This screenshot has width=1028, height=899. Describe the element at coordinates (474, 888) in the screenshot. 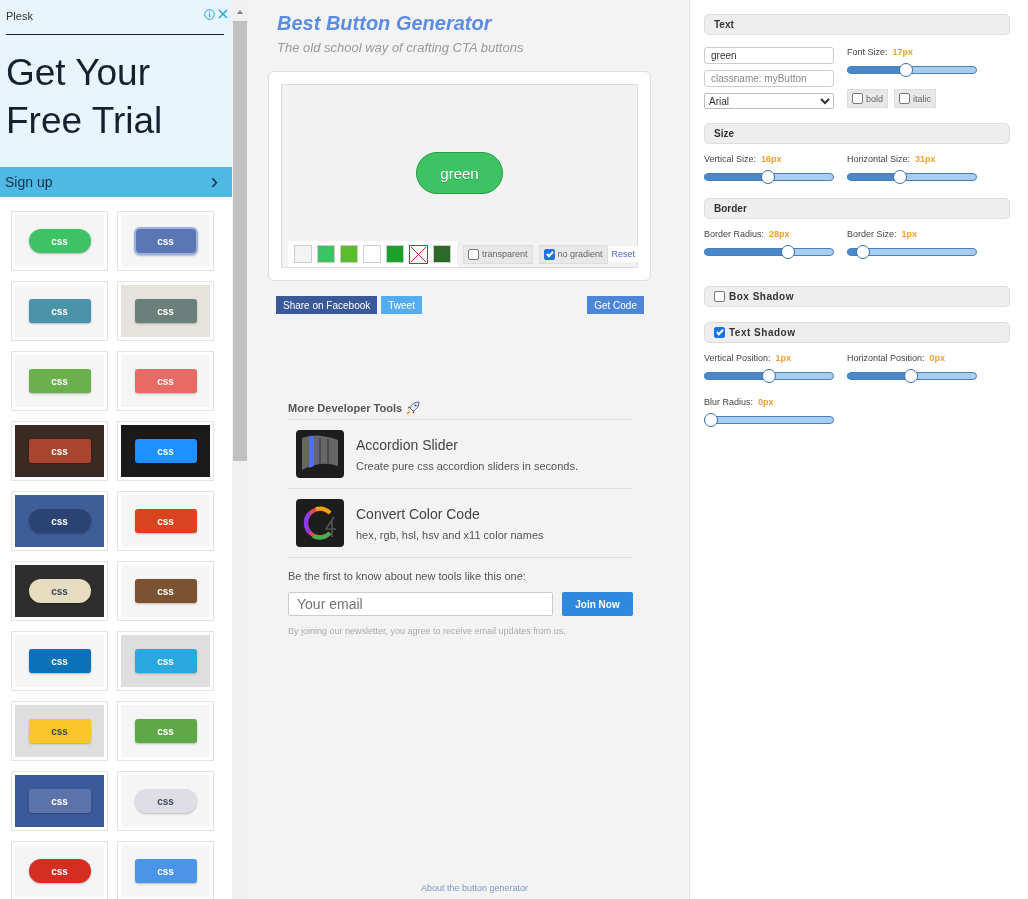

I see `about-link: About the button generator` at that location.